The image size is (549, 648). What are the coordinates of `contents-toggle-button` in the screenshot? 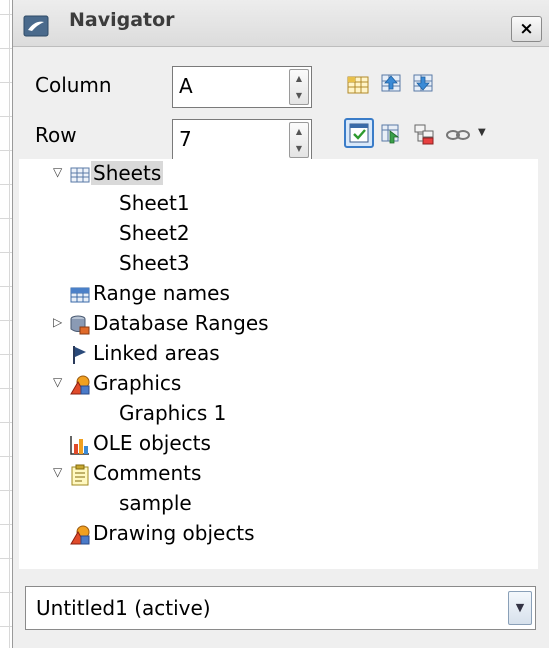 It's located at (359, 133).